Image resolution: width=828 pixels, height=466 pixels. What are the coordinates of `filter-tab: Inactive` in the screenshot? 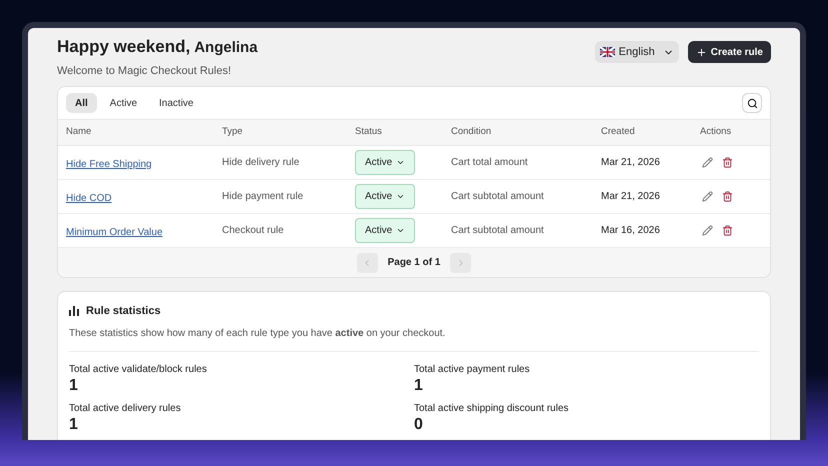 It's located at (176, 103).